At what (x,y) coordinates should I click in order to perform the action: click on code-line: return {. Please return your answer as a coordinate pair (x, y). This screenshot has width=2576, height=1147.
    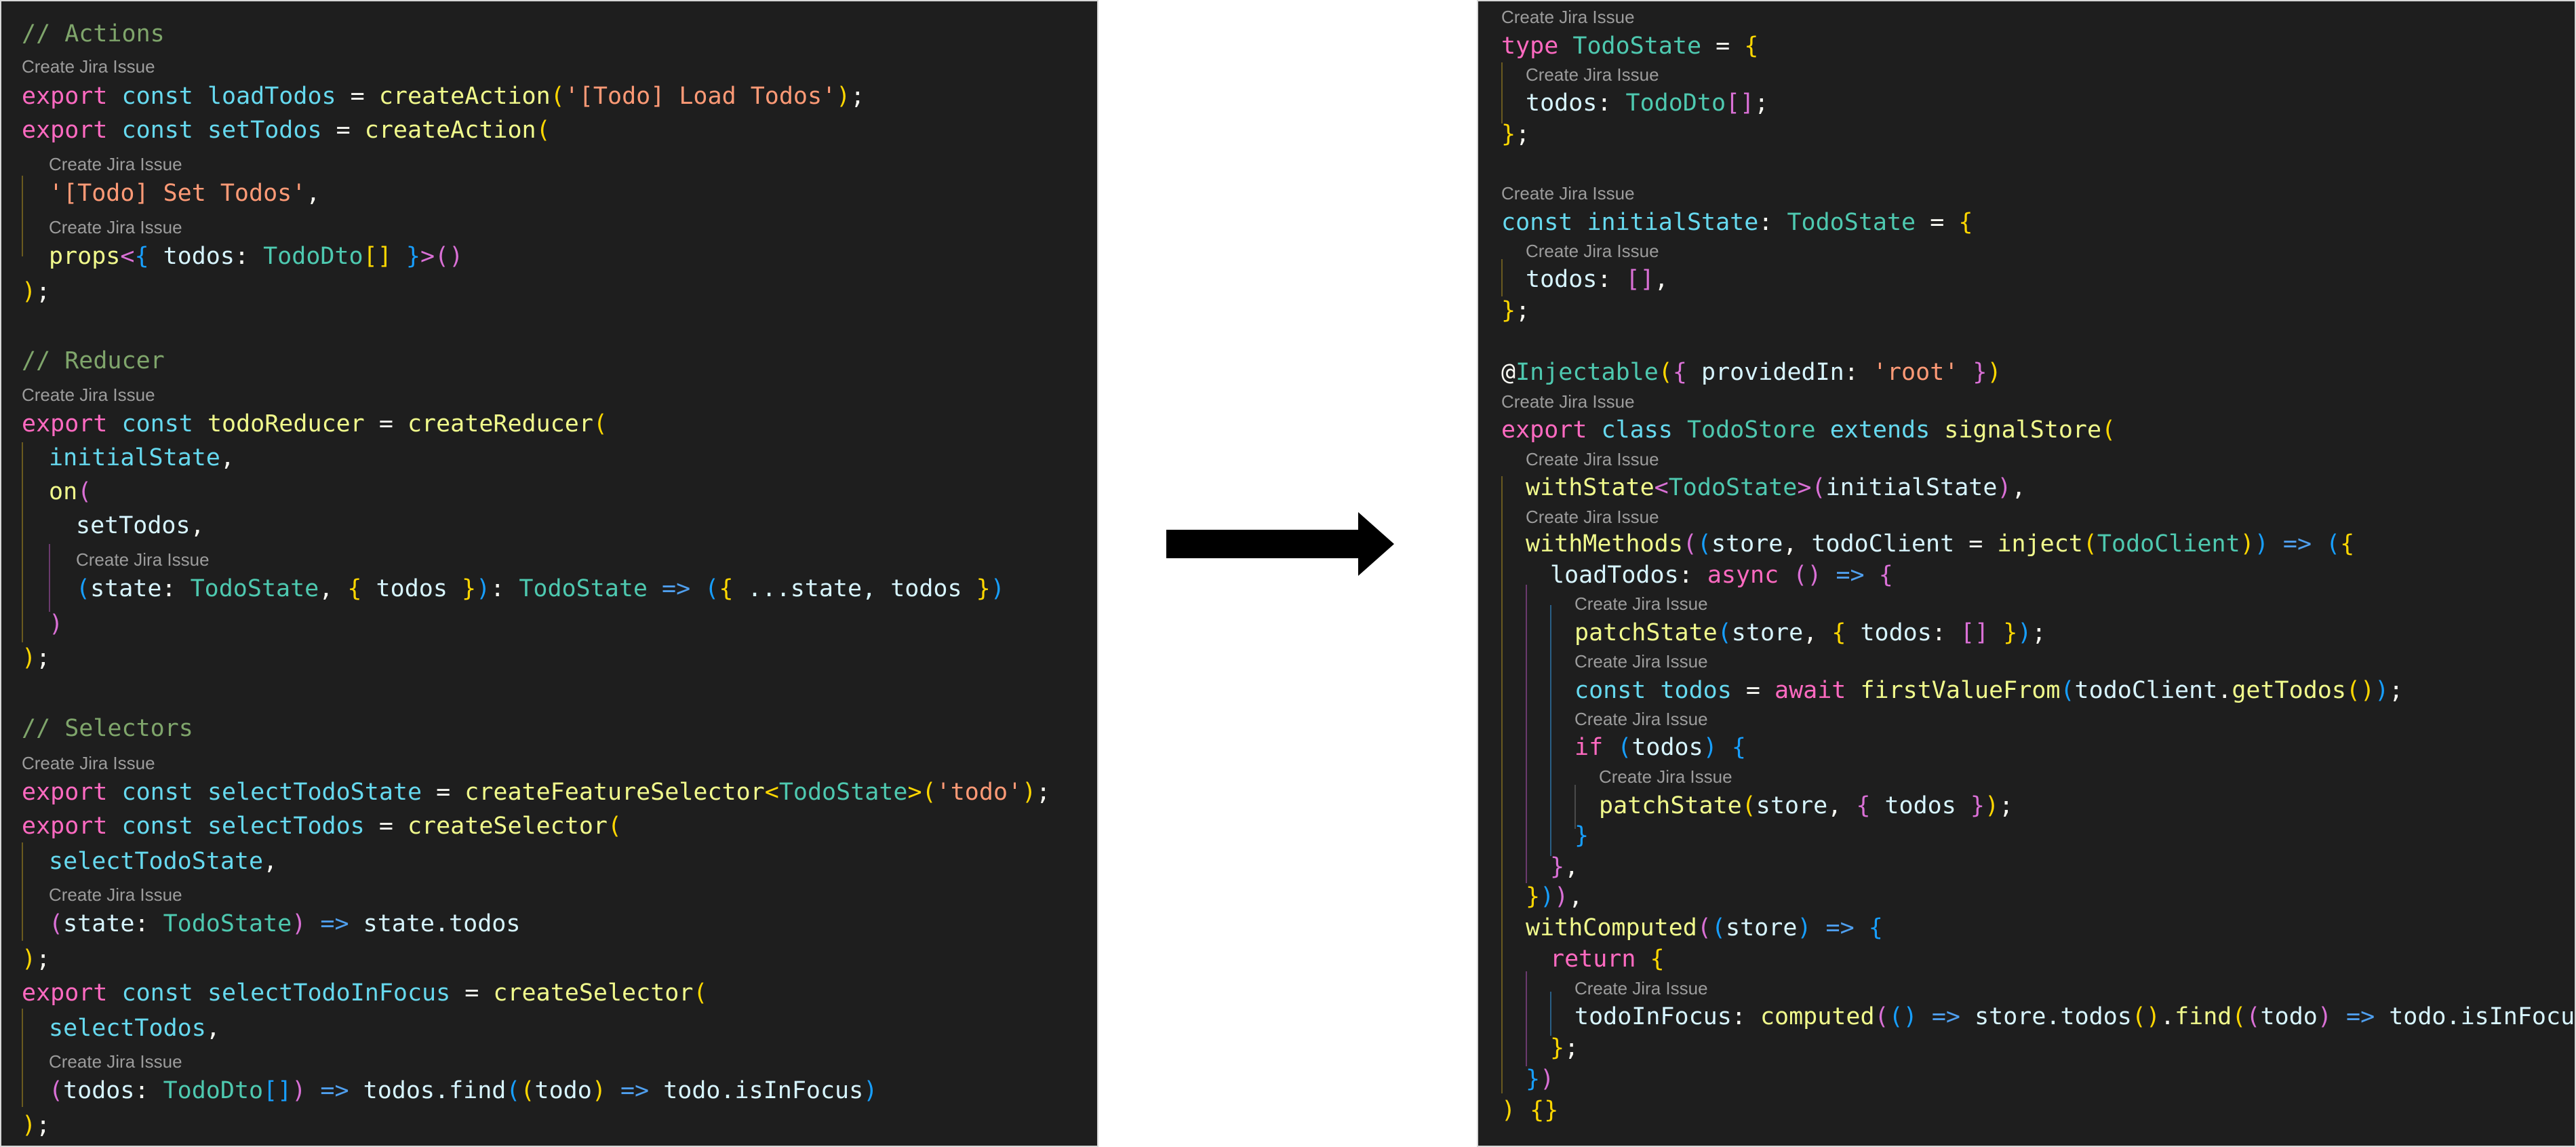
    Looking at the image, I should click on (1607, 959).